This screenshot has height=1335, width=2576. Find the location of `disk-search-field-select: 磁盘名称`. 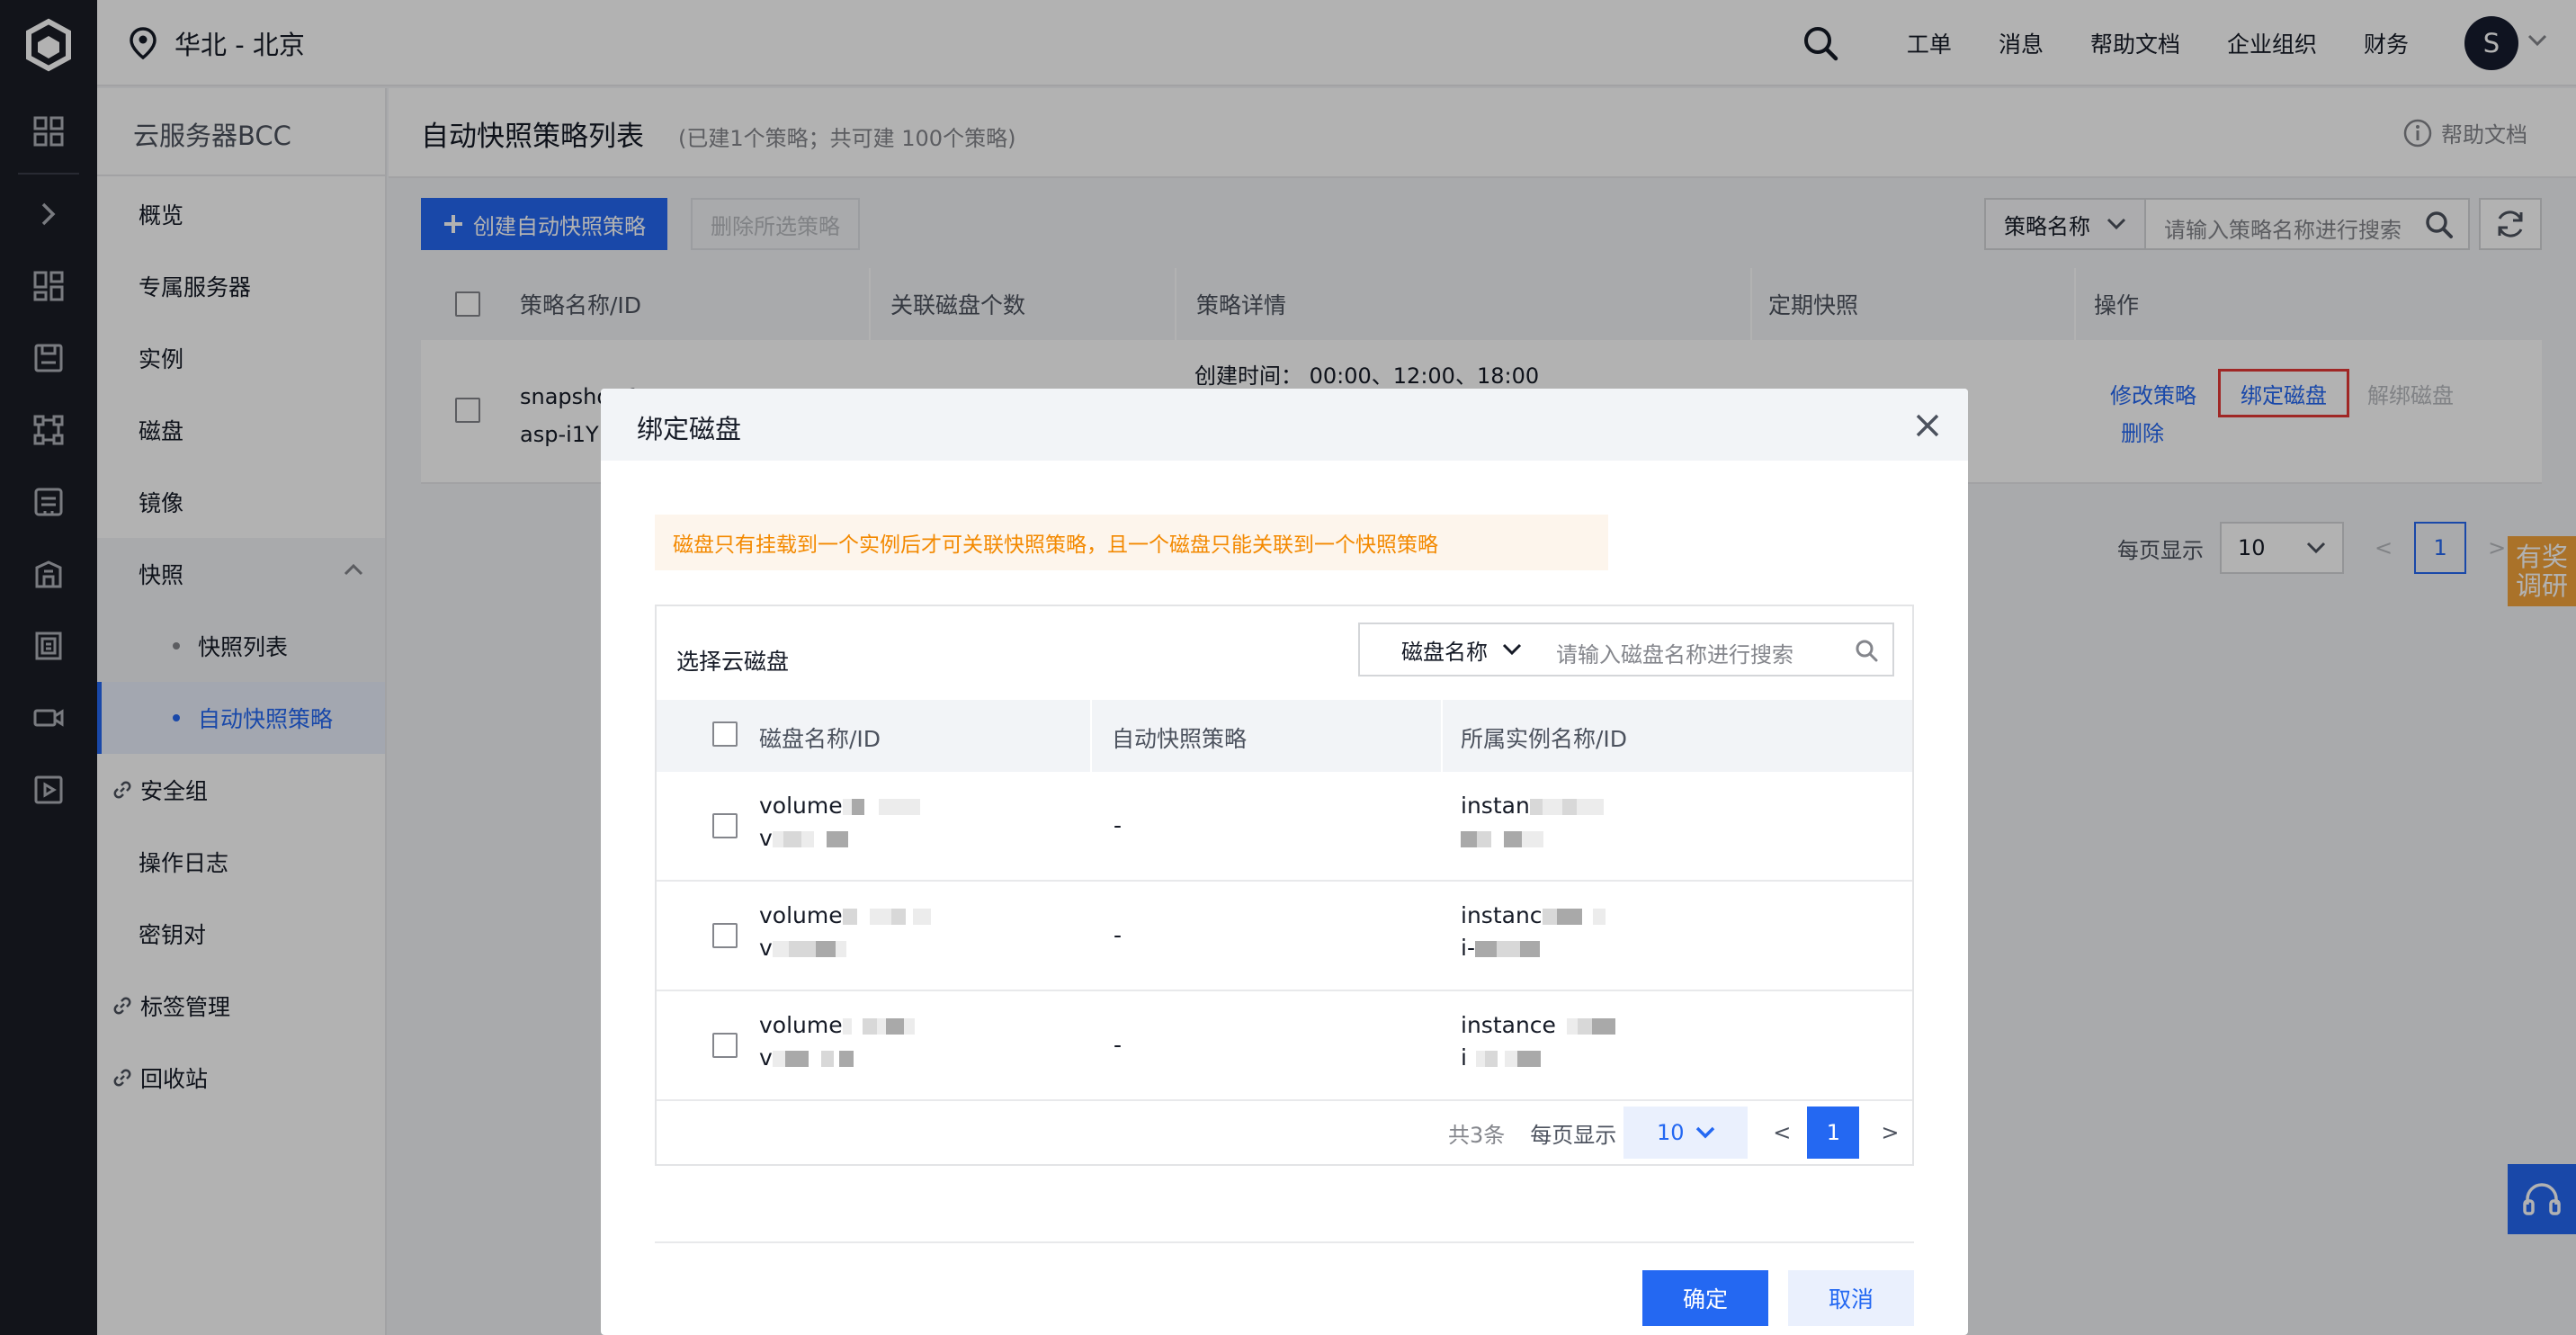

disk-search-field-select: 磁盘名称 is located at coordinates (1449, 650).